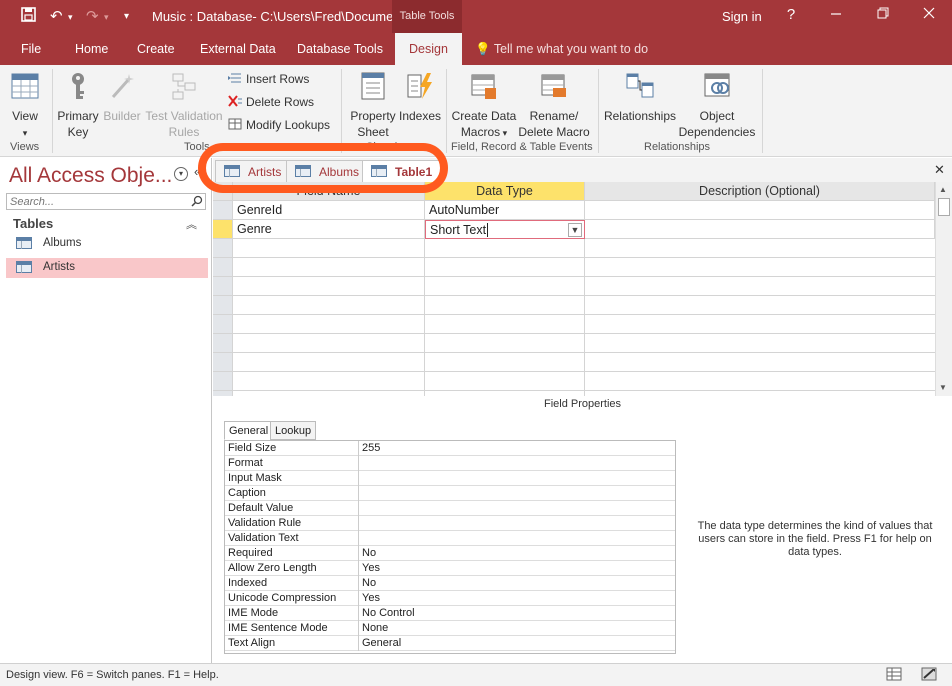 This screenshot has height=686, width=952. Describe the element at coordinates (450, 553) in the screenshot. I see `property-row: Required No` at that location.